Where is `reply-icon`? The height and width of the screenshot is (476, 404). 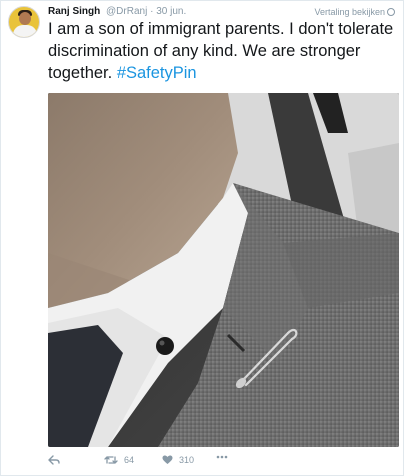 reply-icon is located at coordinates (54, 460).